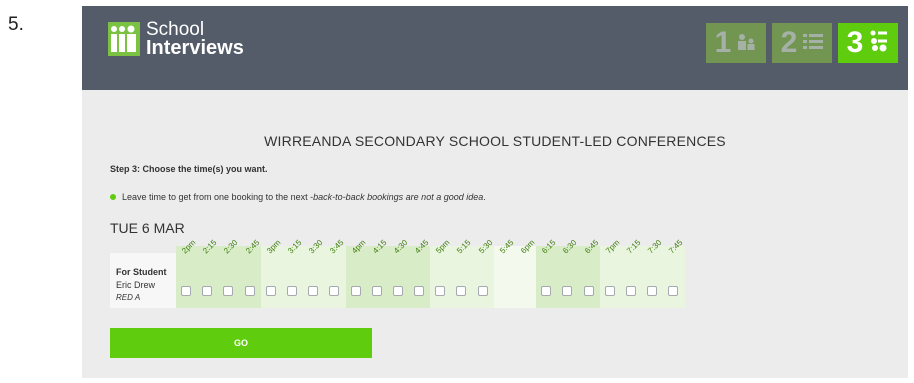  What do you see at coordinates (400, 246) in the screenshot?
I see `time-slot-label: 4:30` at bounding box center [400, 246].